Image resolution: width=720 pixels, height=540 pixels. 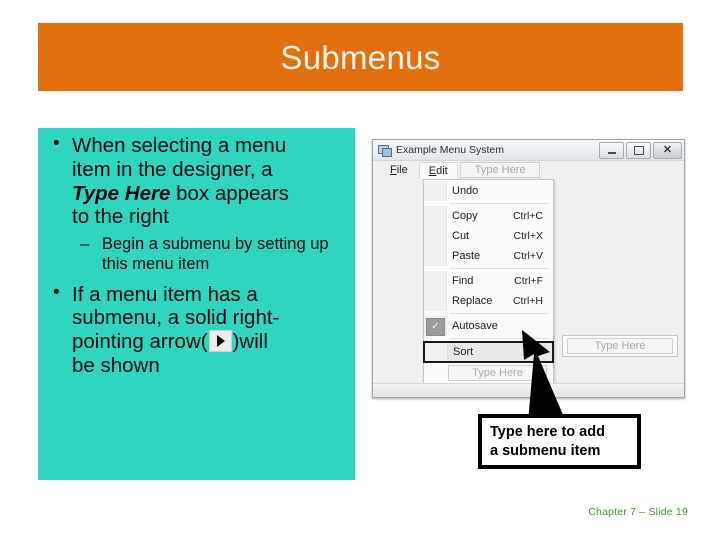 What do you see at coordinates (229, 193) in the screenshot?
I see `bullet-1-line-3: box appears` at bounding box center [229, 193].